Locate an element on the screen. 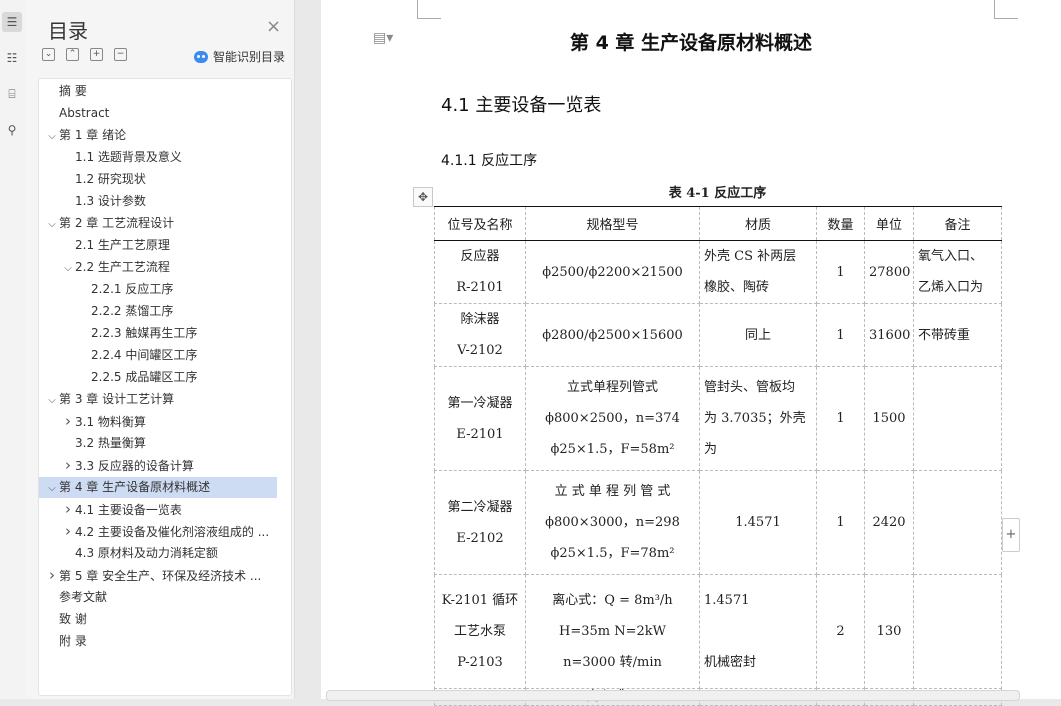 The image size is (1061, 706). toc-item: 2.2.5 成品罐区工序 is located at coordinates (178, 377).